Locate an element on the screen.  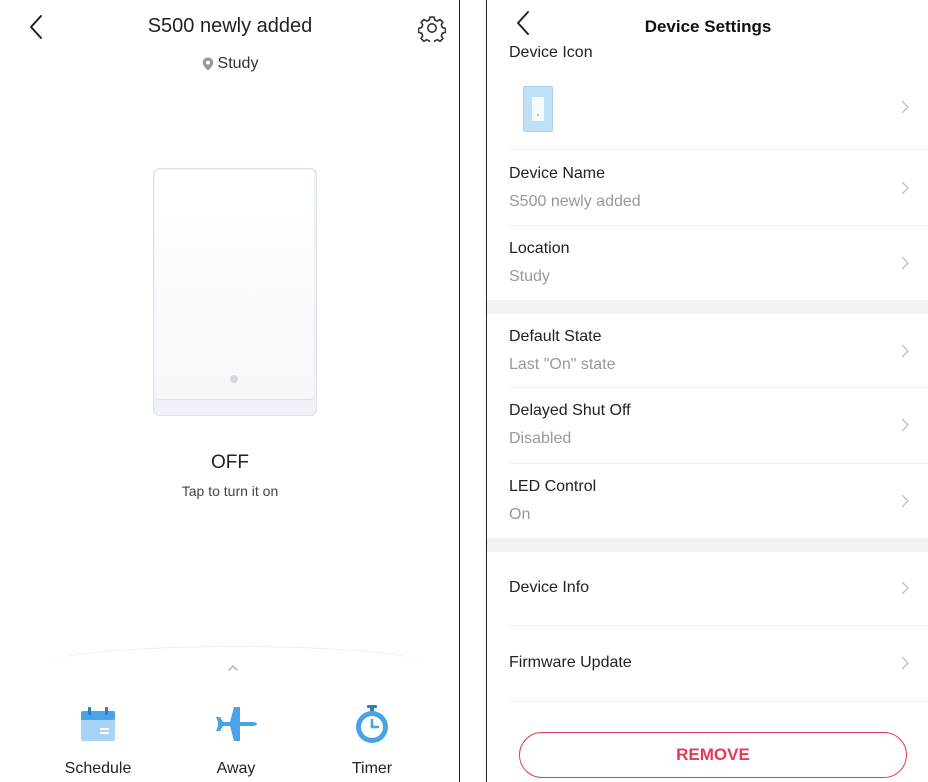
device-info-row: Device Info is located at coordinates (707, 589).